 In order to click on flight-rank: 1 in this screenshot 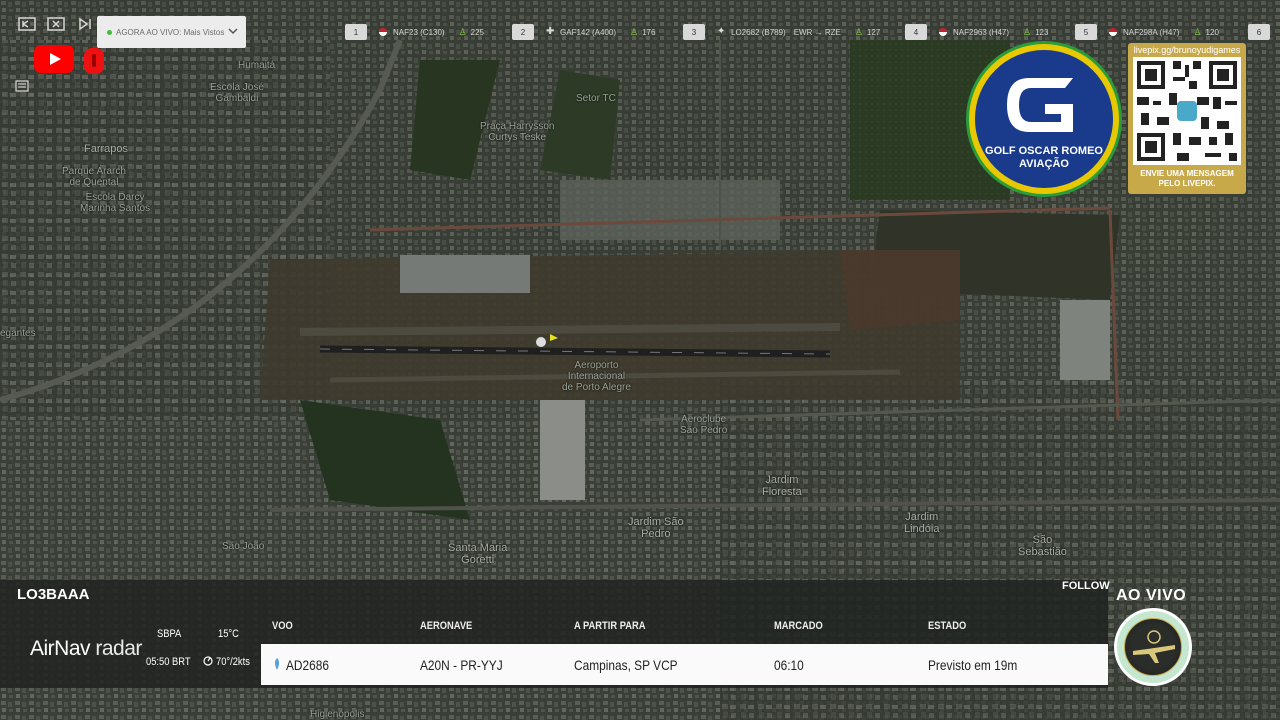, I will do `click(356, 32)`.